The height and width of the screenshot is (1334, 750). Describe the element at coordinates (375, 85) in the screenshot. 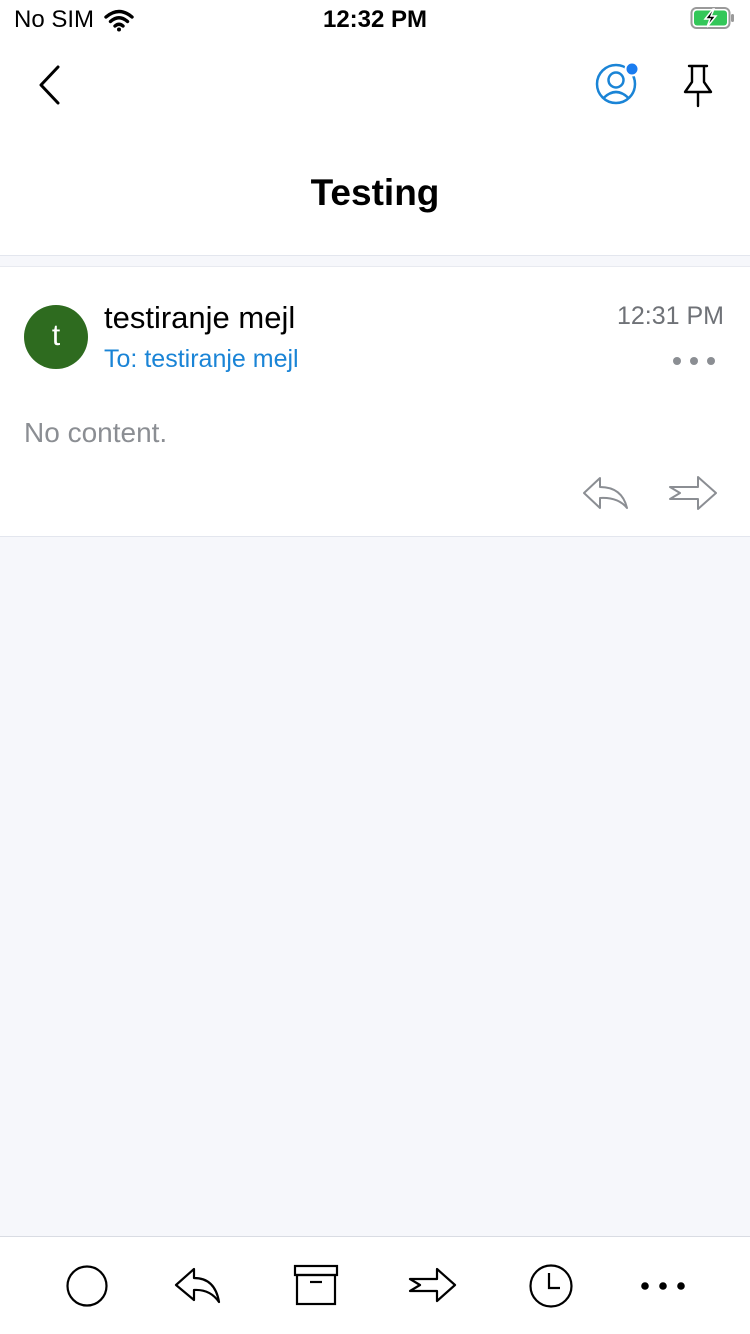

I see `nav-bar` at that location.